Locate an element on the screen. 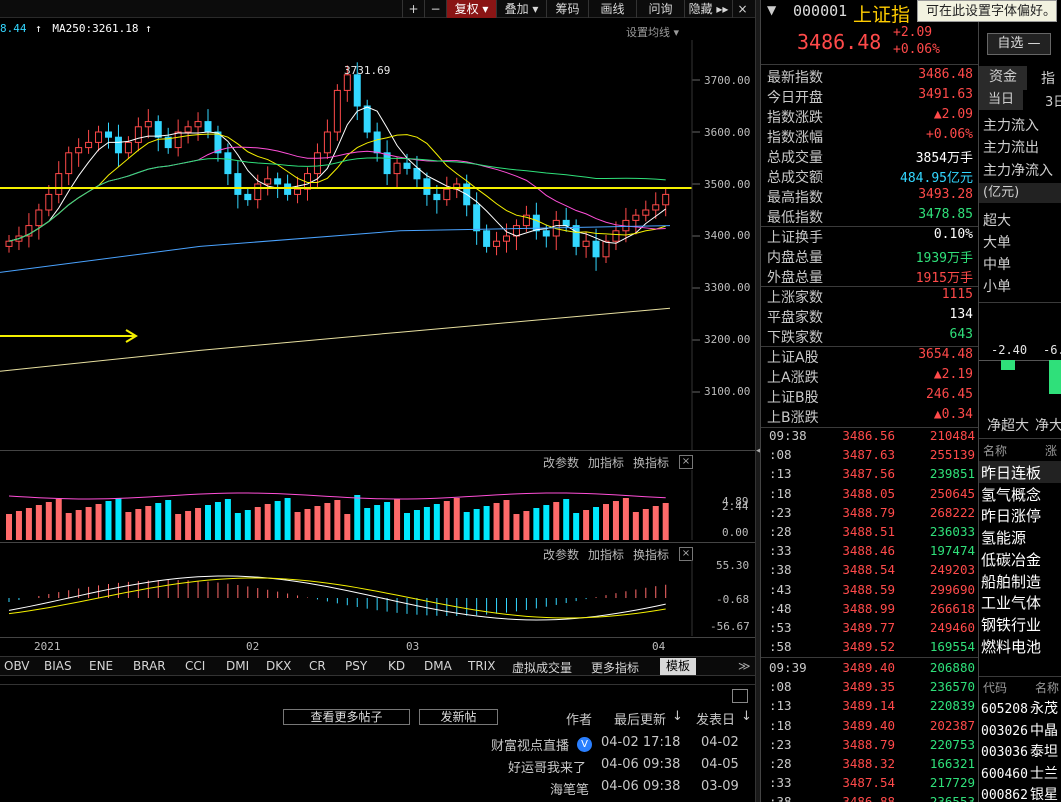  tab-capital: 资金 is located at coordinates (1003, 78).